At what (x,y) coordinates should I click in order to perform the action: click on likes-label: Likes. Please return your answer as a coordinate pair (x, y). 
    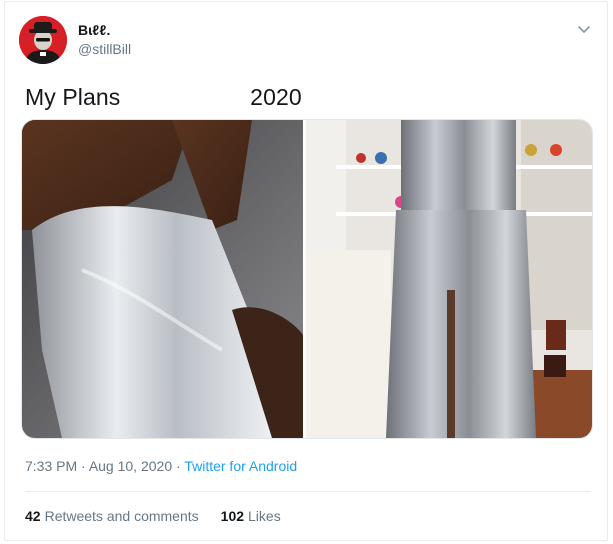
    Looking at the image, I should click on (264, 516).